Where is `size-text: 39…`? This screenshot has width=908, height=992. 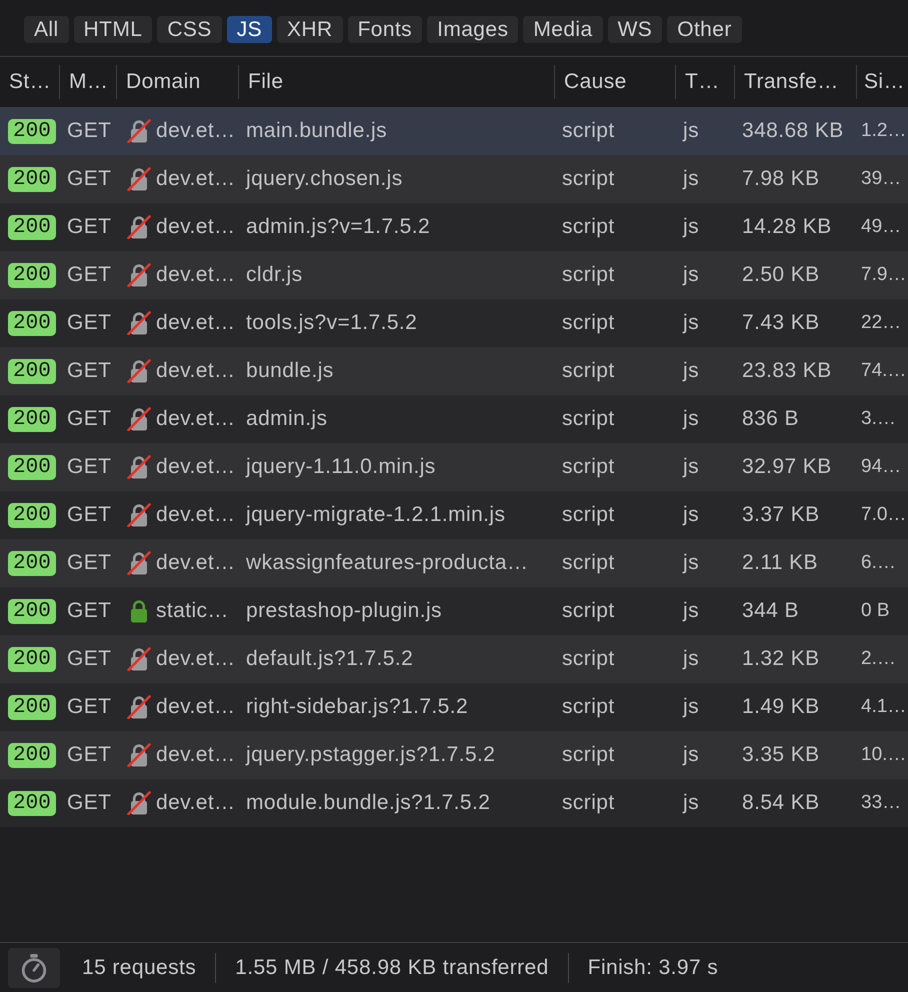
size-text: 39… is located at coordinates (881, 179).